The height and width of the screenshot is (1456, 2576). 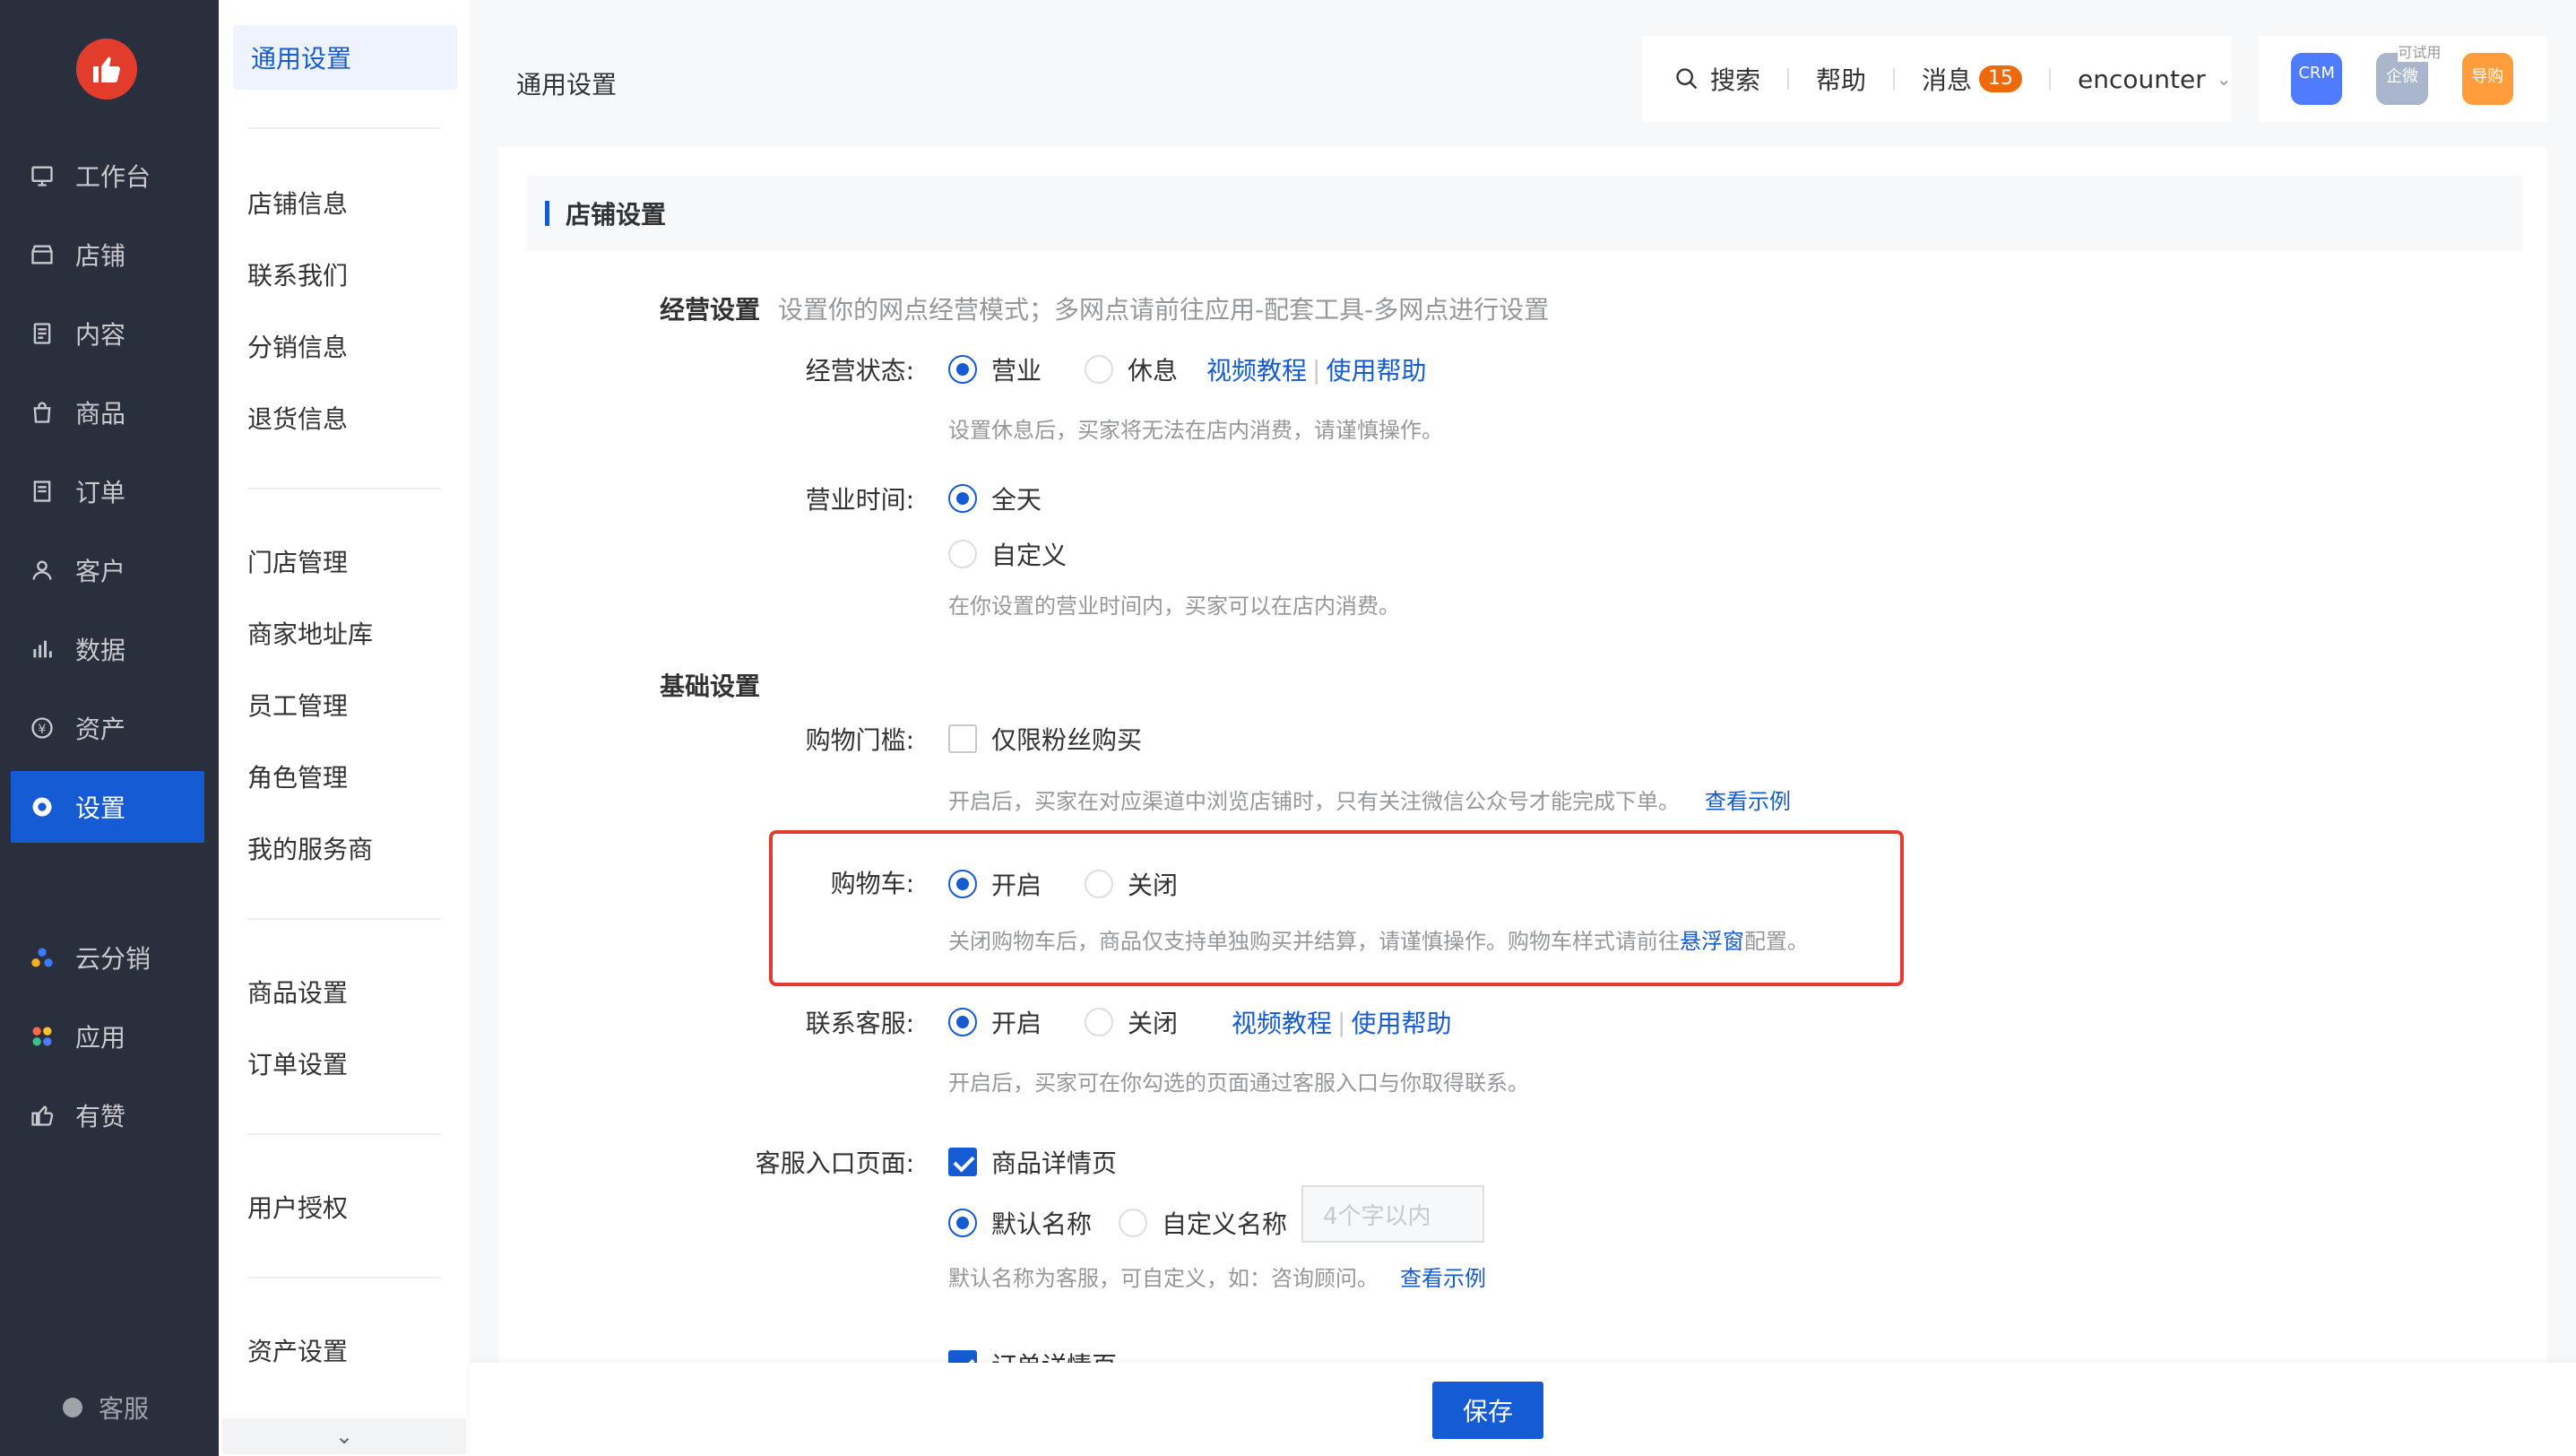 I want to click on radio-custom-name, so click(x=1133, y=1223).